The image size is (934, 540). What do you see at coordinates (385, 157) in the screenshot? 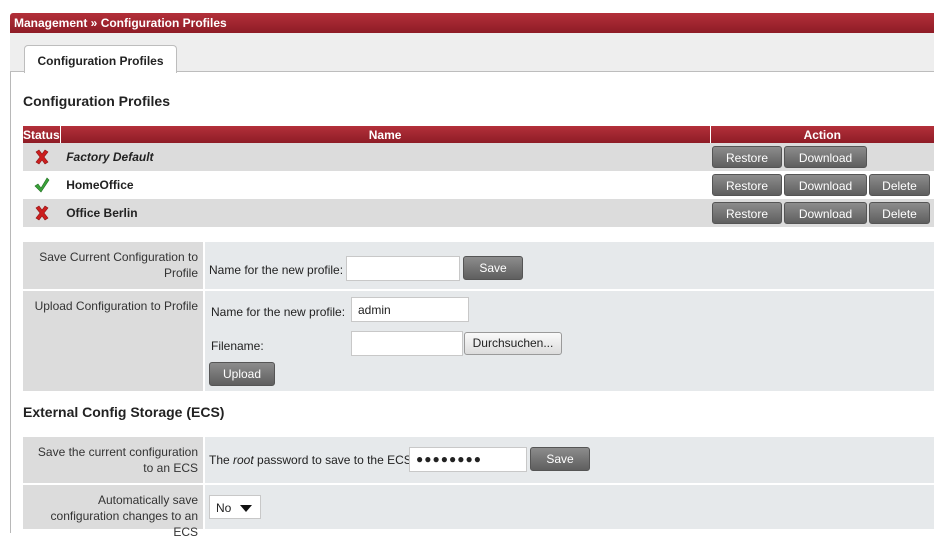
I see `profile-name: Factory Default` at bounding box center [385, 157].